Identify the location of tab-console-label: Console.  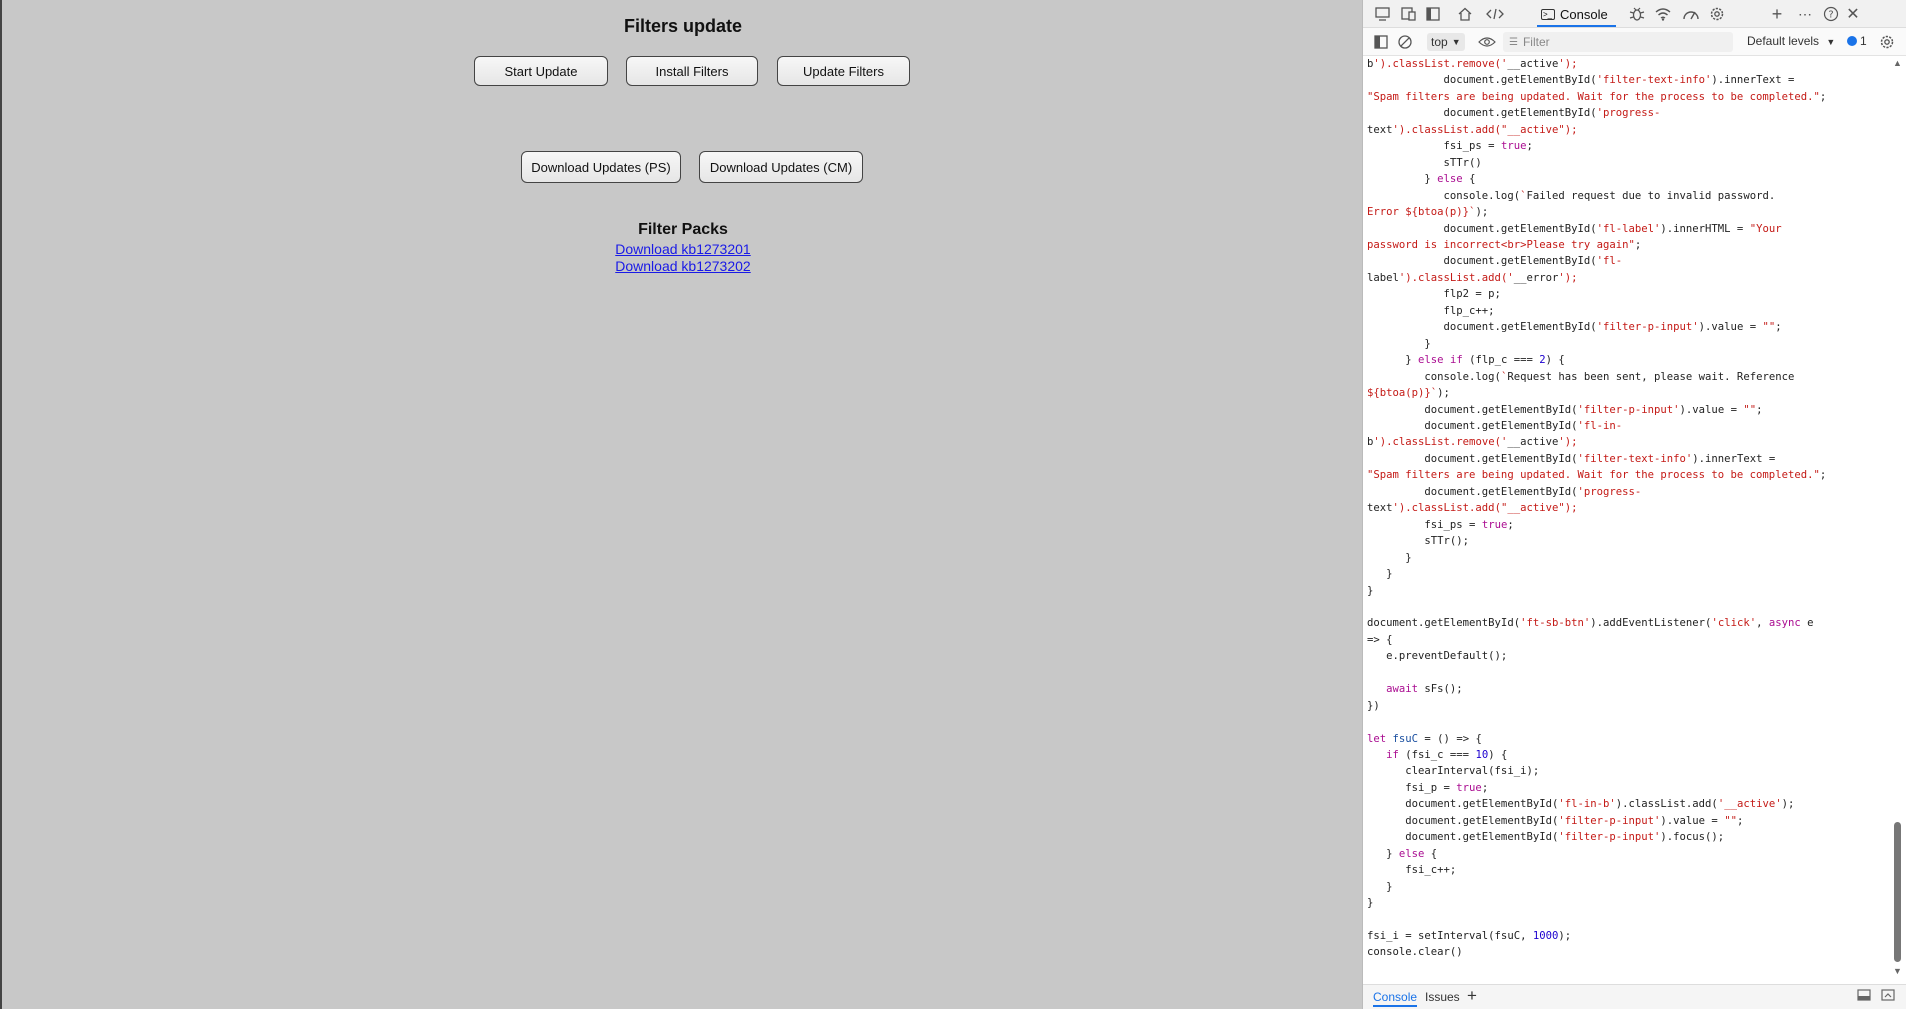
(1584, 14).